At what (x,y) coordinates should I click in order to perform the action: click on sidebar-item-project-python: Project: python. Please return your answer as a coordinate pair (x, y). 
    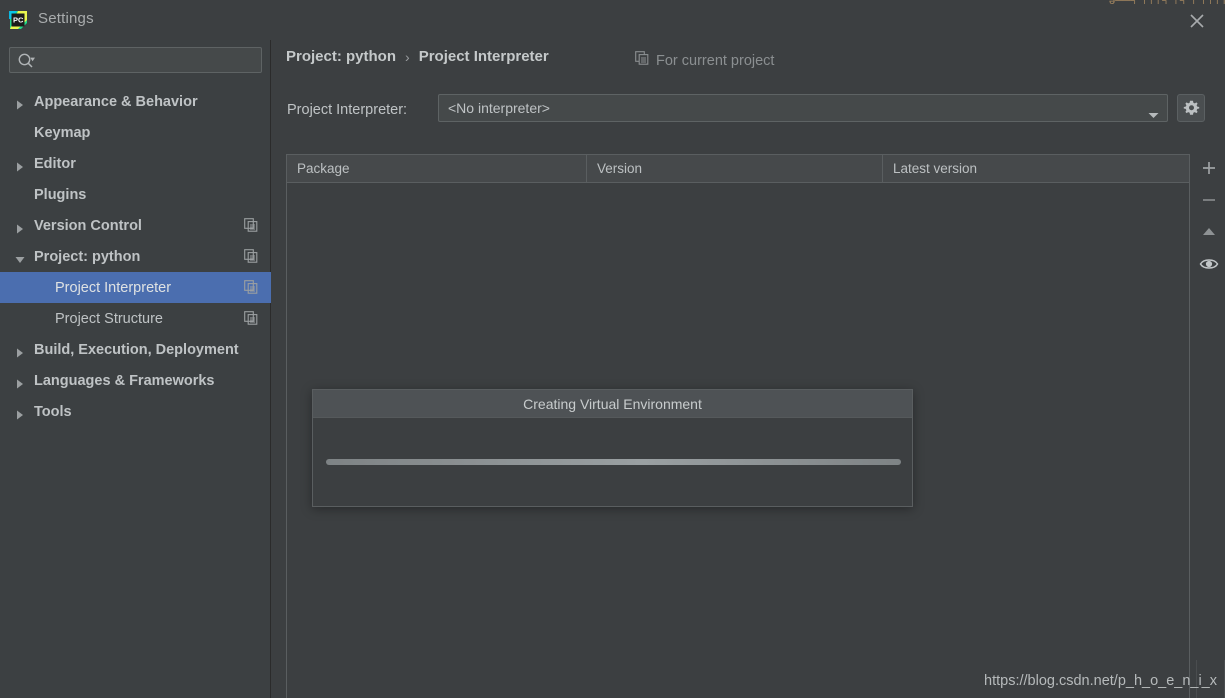
    Looking at the image, I should click on (135, 256).